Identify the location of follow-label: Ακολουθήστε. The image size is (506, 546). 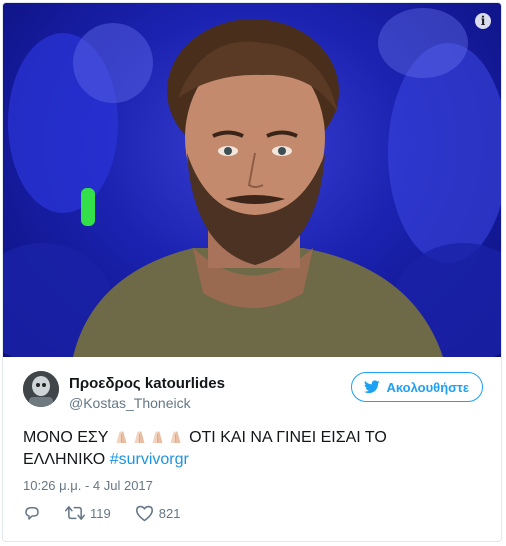
(427, 387).